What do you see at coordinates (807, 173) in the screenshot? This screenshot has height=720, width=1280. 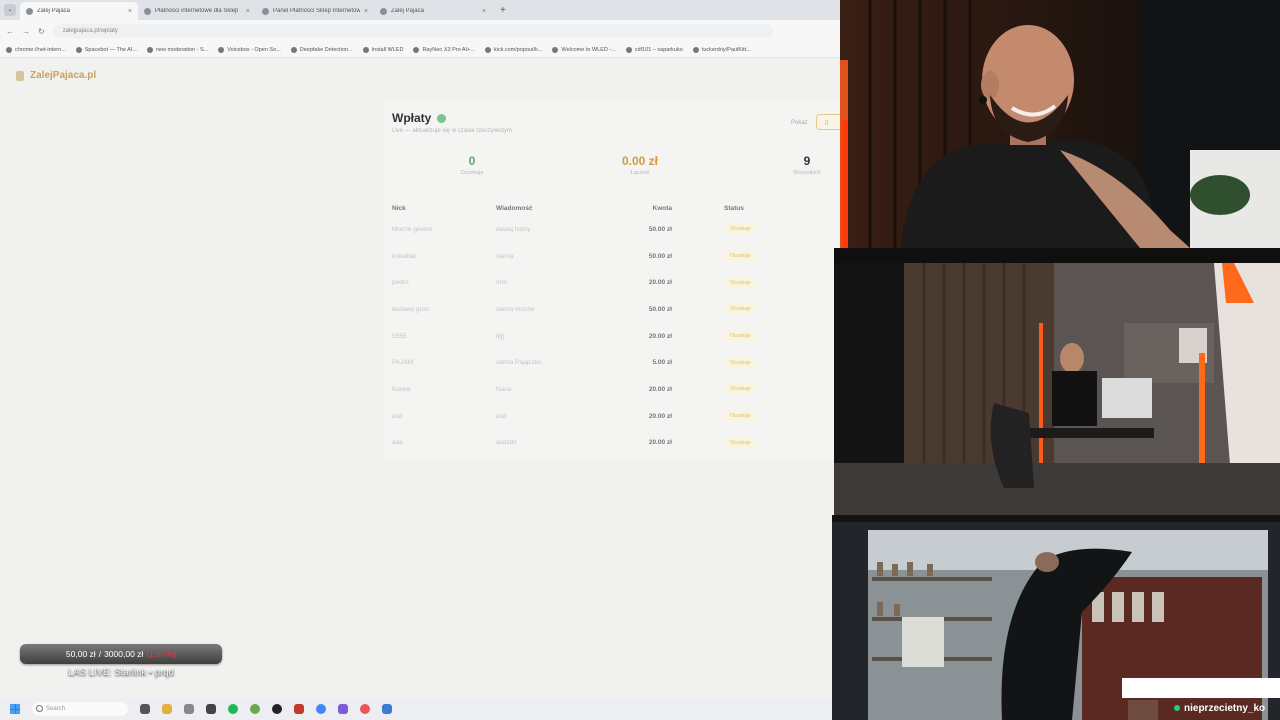 I see `stat-label: Wszystkich` at bounding box center [807, 173].